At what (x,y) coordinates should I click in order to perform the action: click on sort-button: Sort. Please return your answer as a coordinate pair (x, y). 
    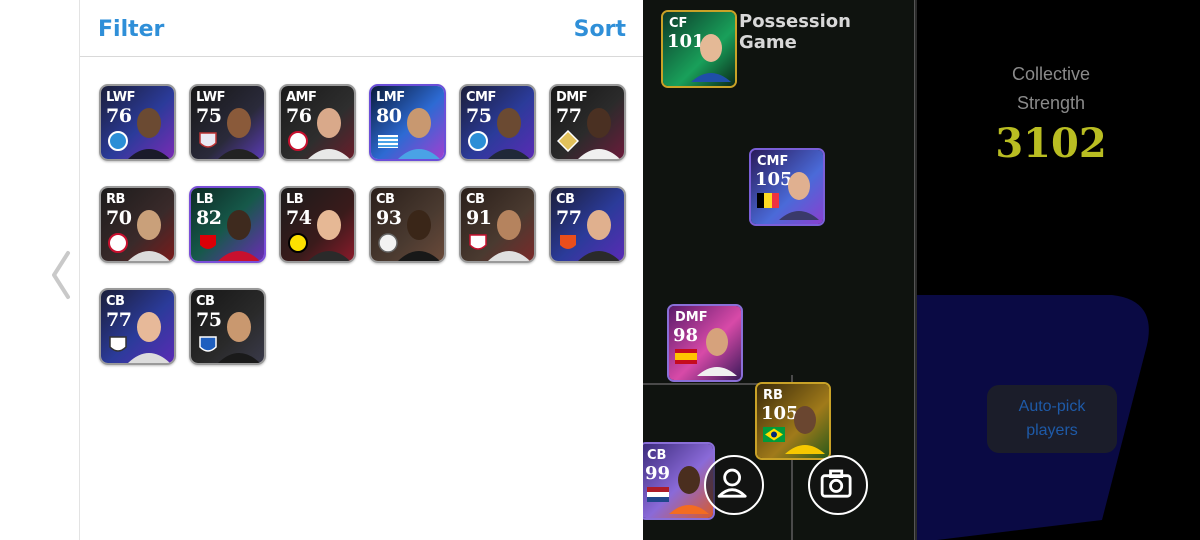
    Looking at the image, I should click on (600, 29).